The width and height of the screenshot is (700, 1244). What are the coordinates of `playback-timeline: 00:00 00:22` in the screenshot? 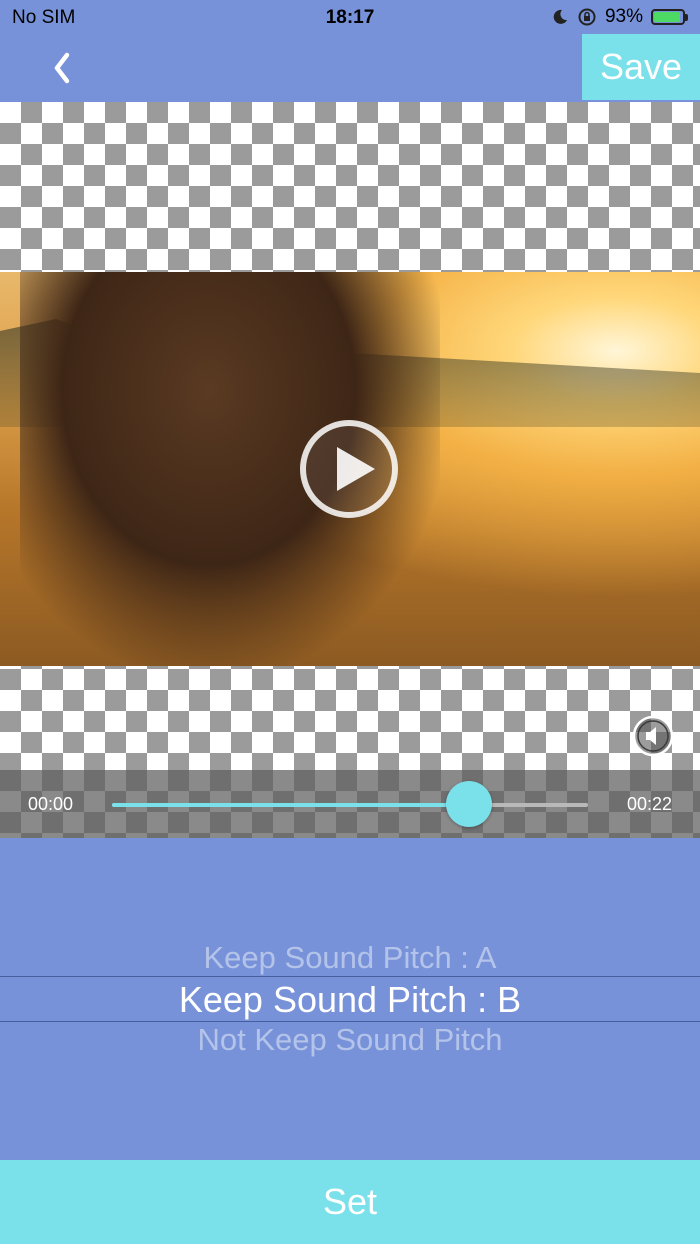 It's located at (350, 804).